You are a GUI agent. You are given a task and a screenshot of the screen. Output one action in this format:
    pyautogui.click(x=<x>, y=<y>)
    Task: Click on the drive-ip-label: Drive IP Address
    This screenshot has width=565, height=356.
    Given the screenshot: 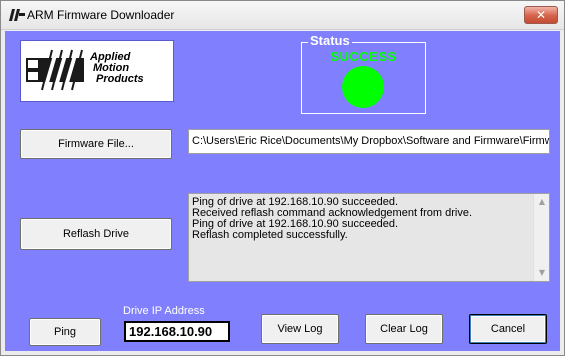 What is the action you would take?
    pyautogui.click(x=164, y=311)
    